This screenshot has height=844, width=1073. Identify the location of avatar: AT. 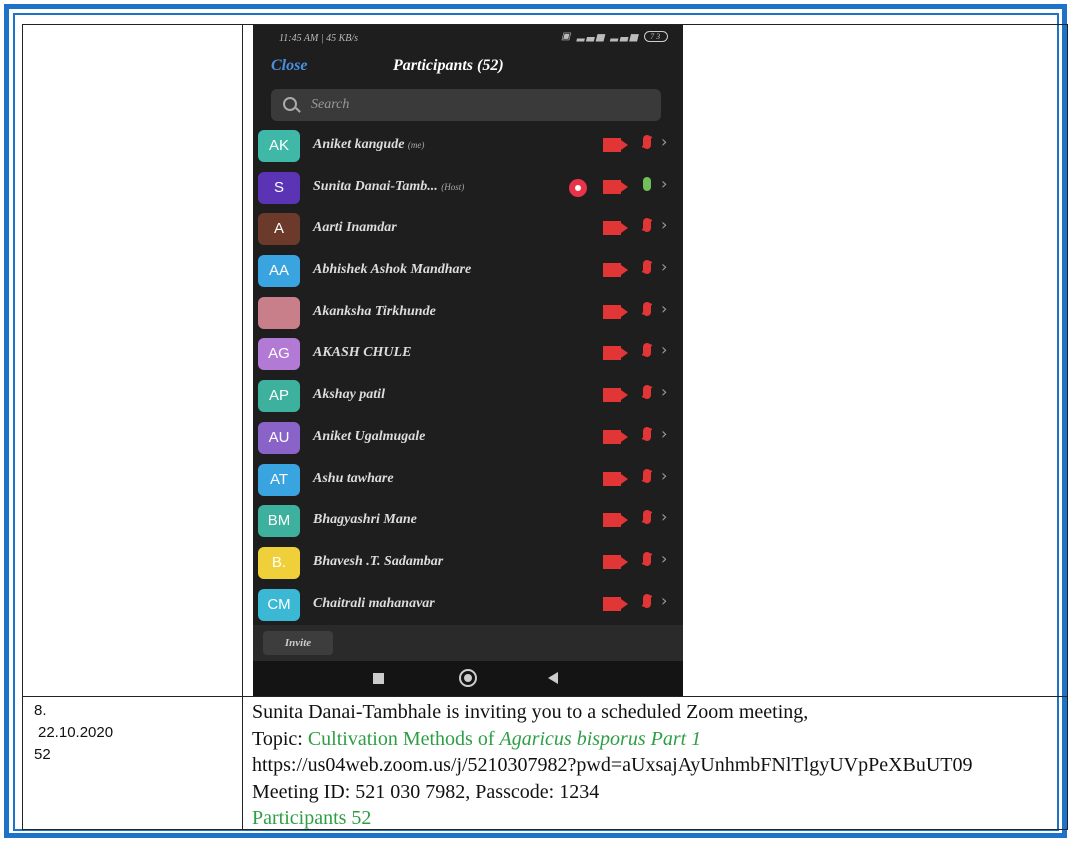
(279, 479).